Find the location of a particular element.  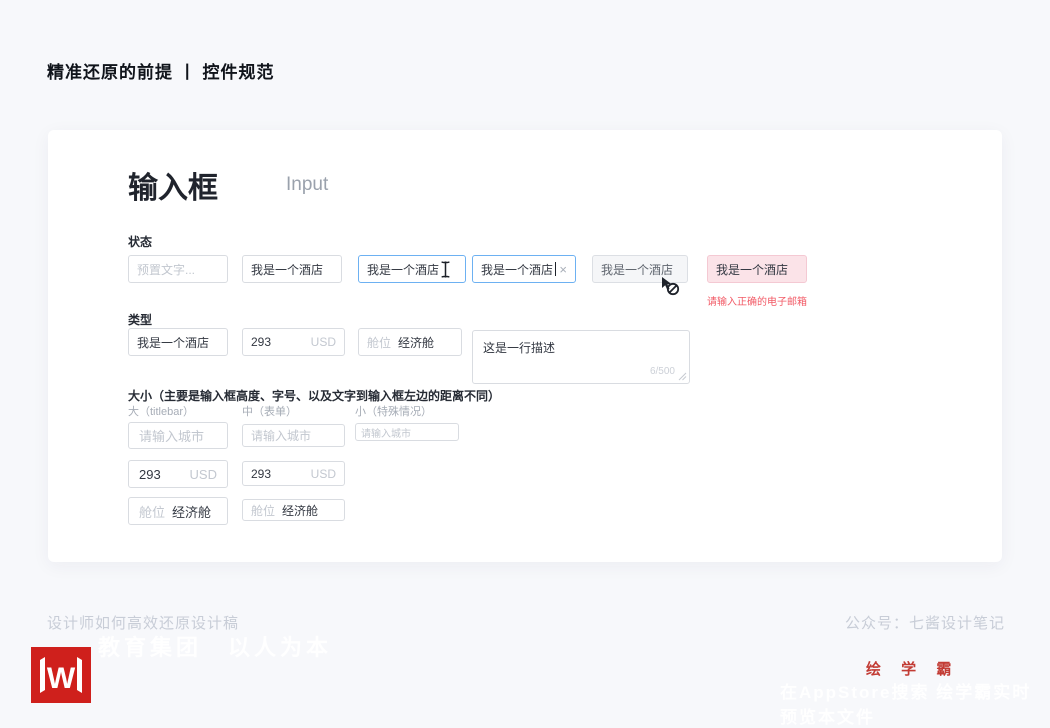

input-size-medium-city: 请输入城市 is located at coordinates (293, 435).